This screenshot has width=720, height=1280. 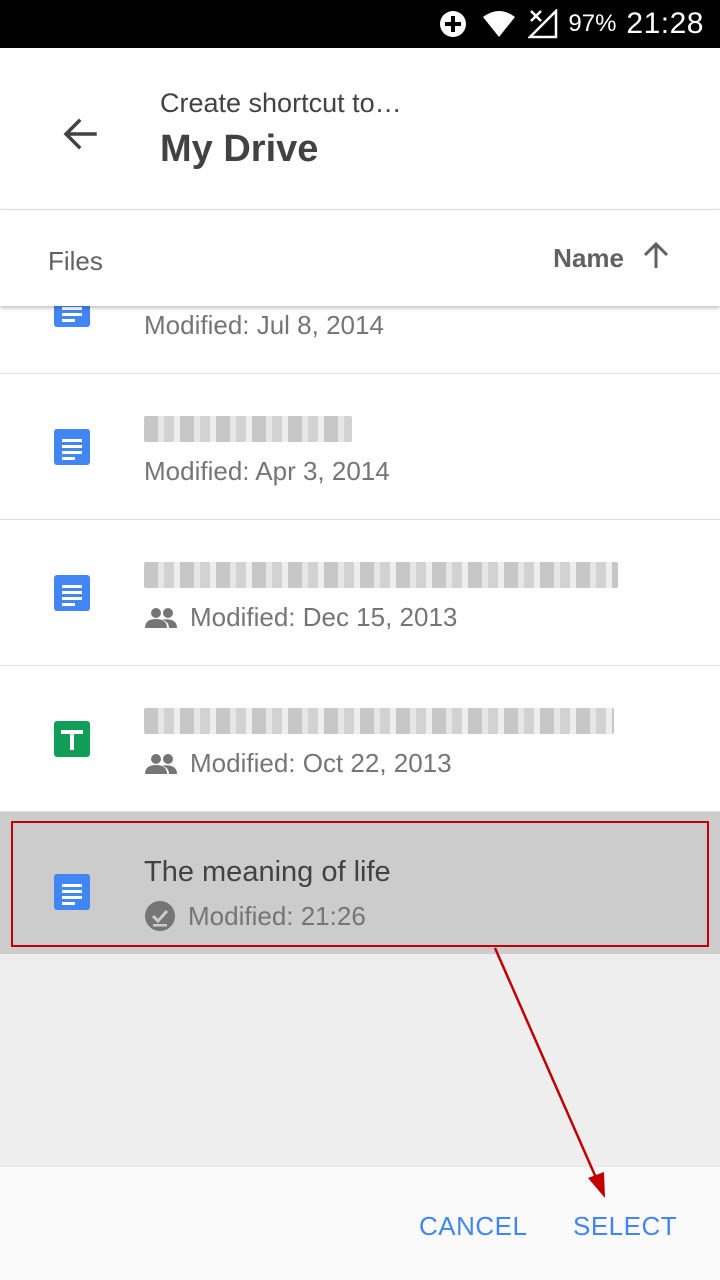 What do you see at coordinates (588, 257) in the screenshot?
I see `sort-label: Name` at bounding box center [588, 257].